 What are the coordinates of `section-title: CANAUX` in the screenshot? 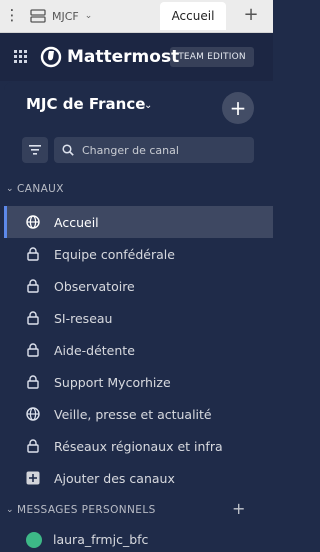 It's located at (40, 189).